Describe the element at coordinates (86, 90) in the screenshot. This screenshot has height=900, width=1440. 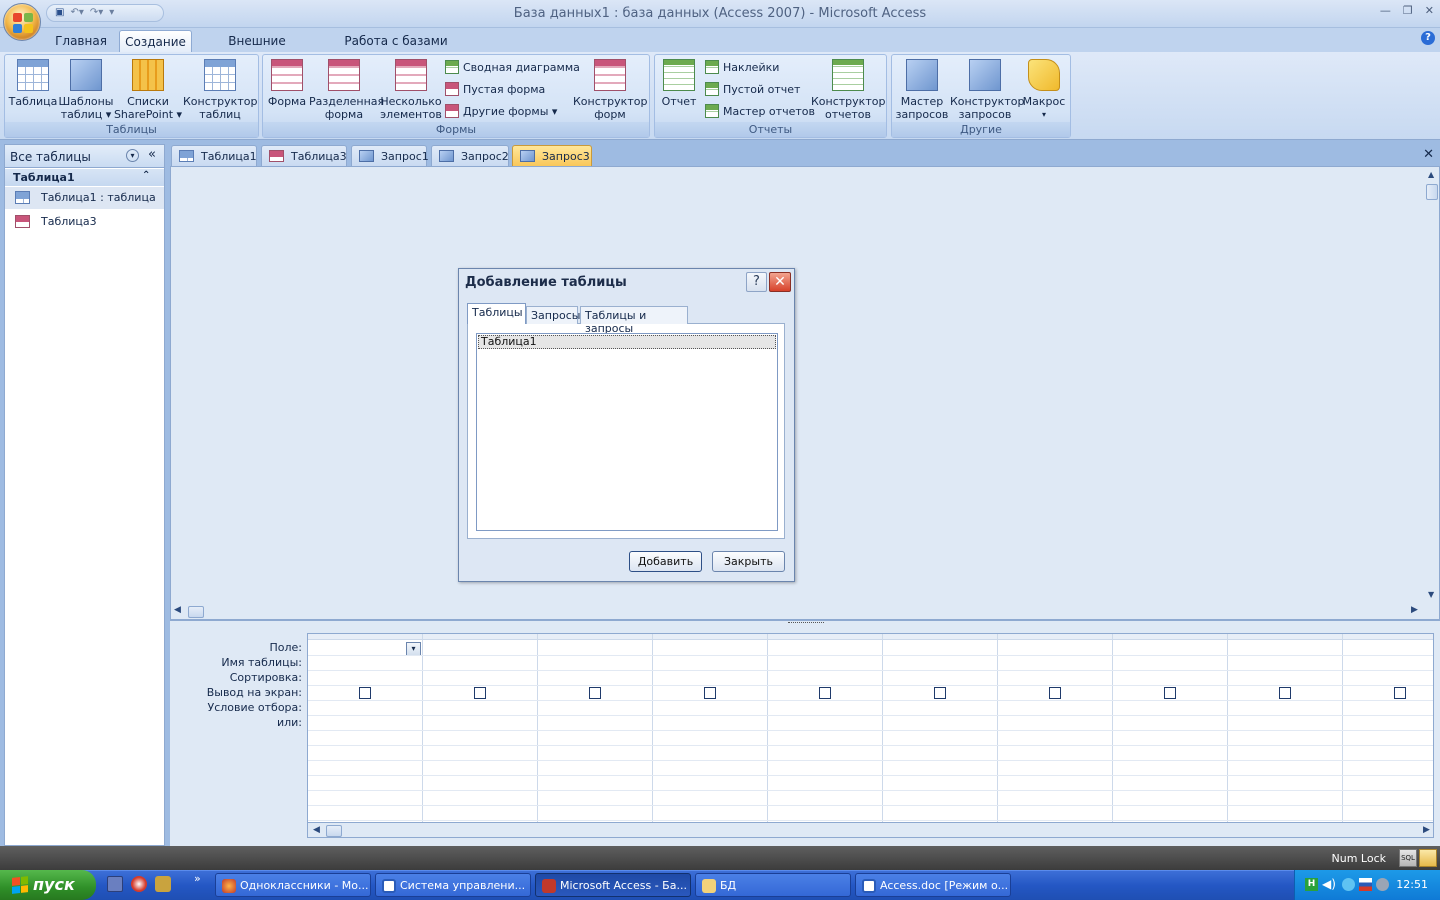
I see `table-templates-button: Шаблоны таблиц ▾` at that location.